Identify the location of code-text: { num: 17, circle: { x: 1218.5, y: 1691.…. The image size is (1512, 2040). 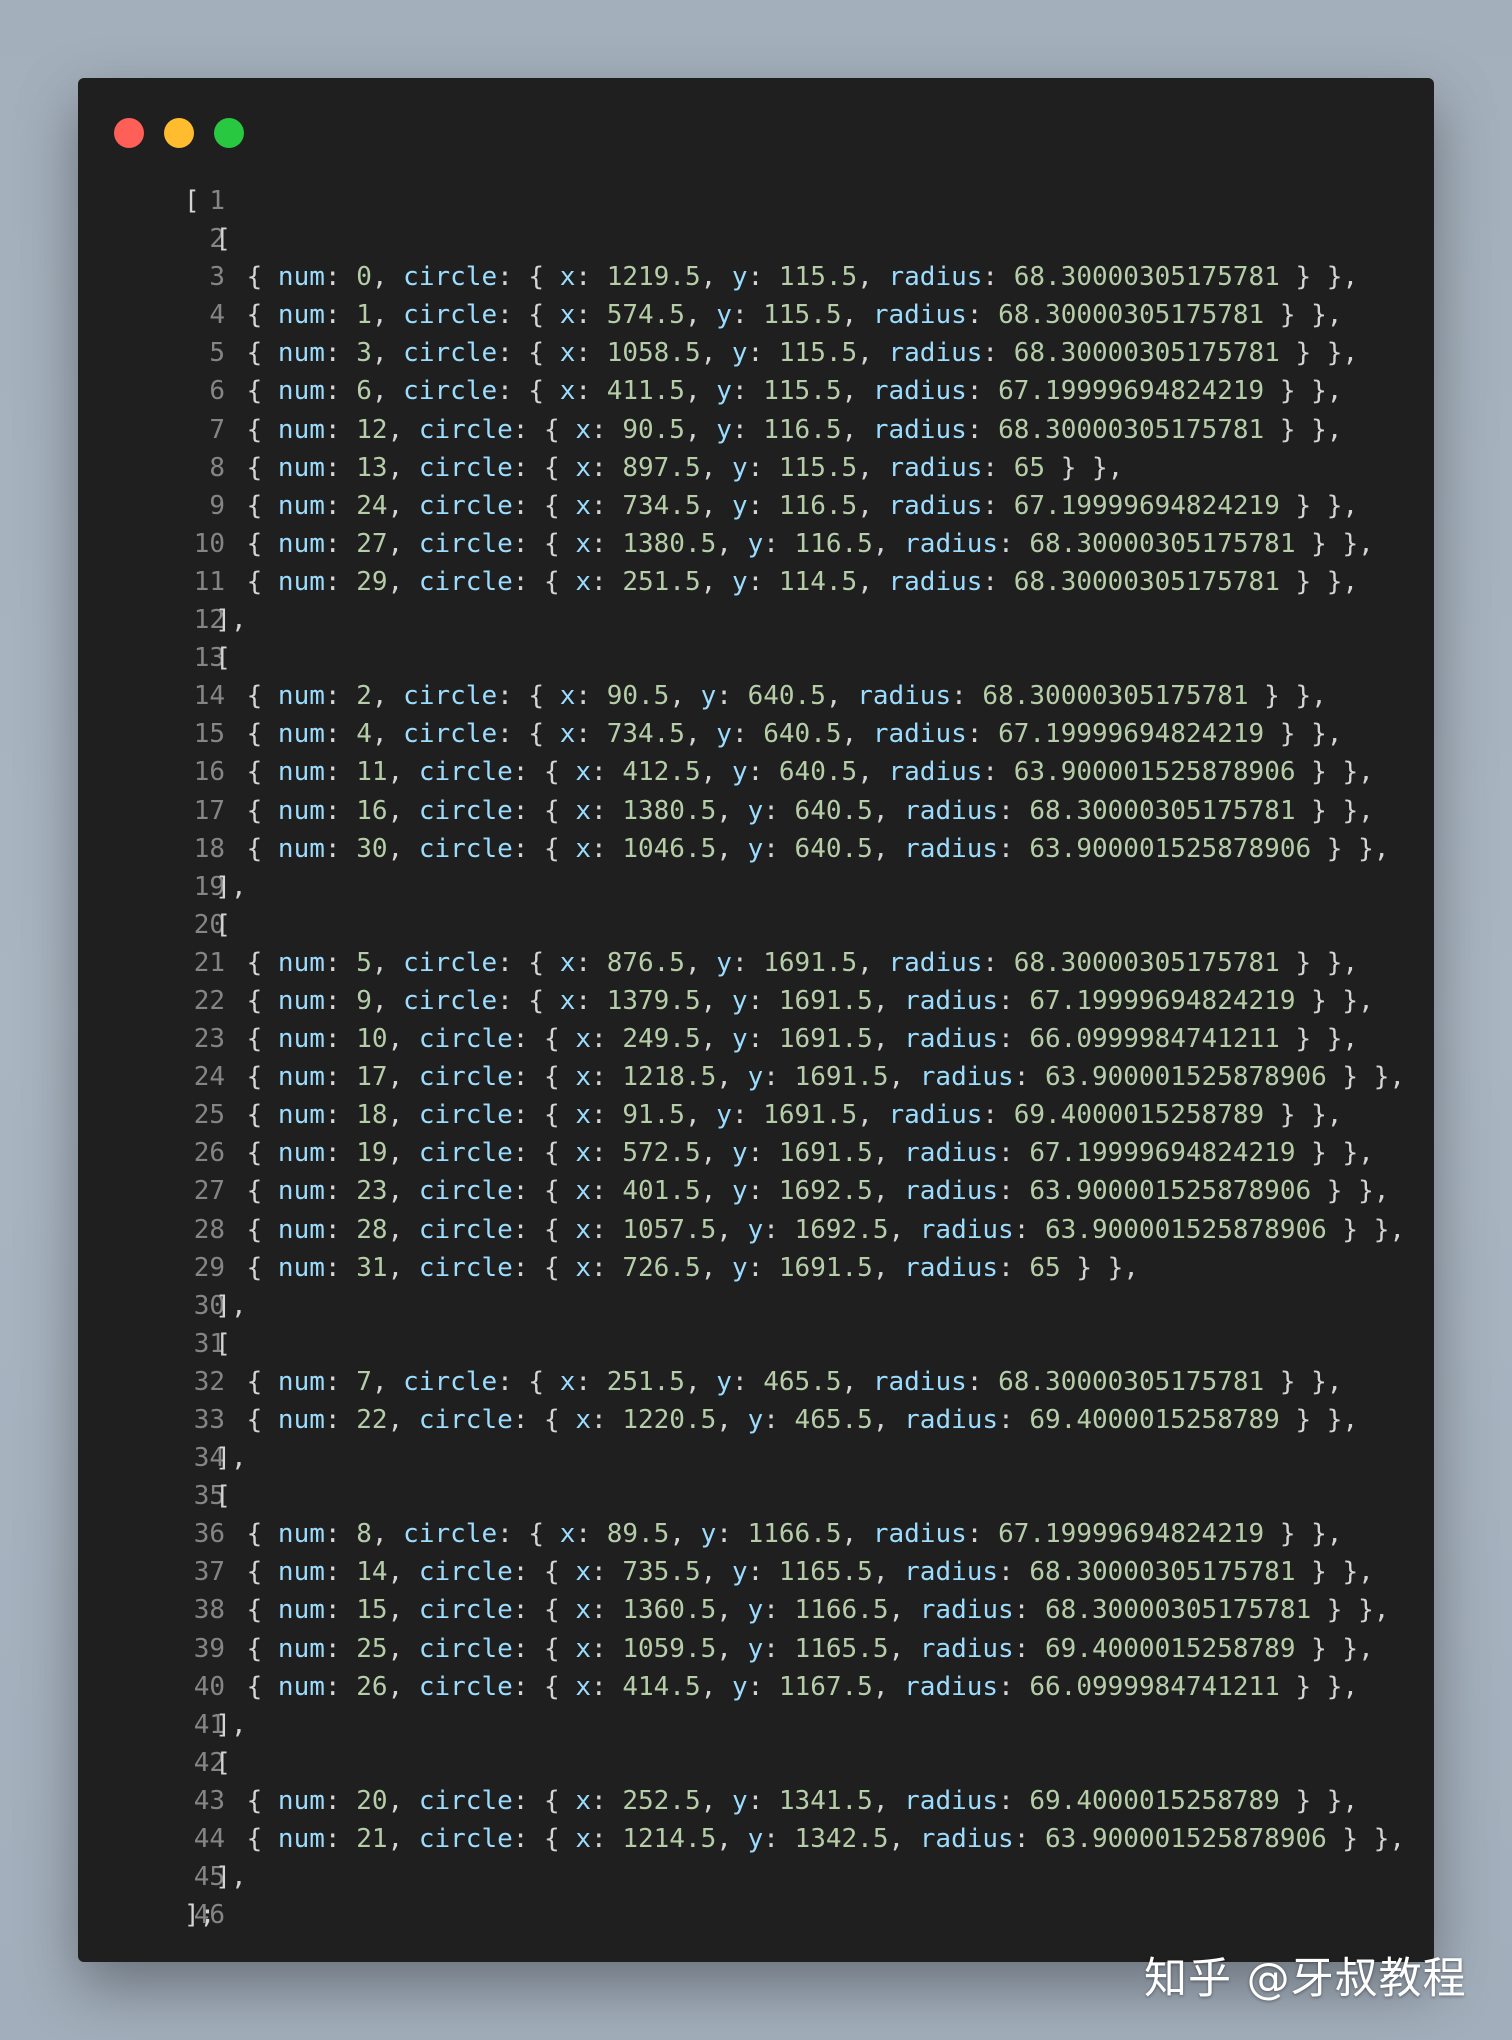
(795, 1077).